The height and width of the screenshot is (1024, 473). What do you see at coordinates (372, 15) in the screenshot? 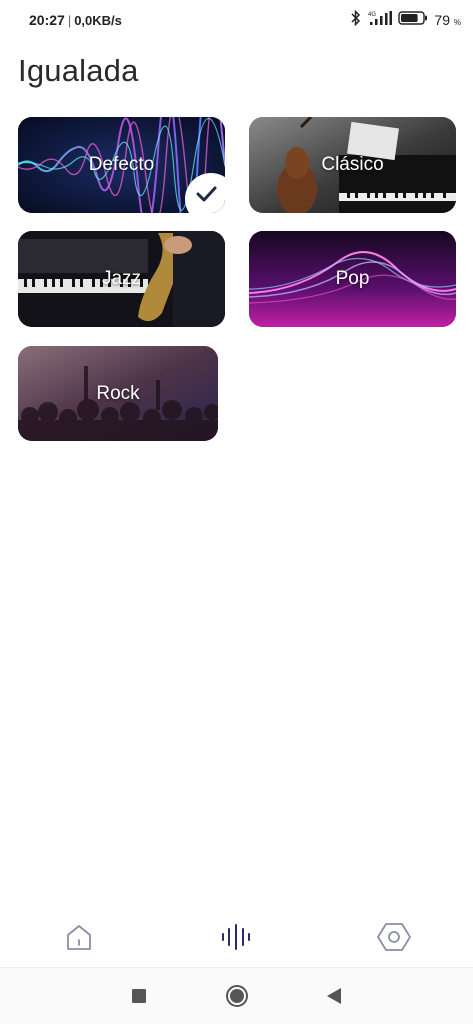
I see `network-type: 4G` at bounding box center [372, 15].